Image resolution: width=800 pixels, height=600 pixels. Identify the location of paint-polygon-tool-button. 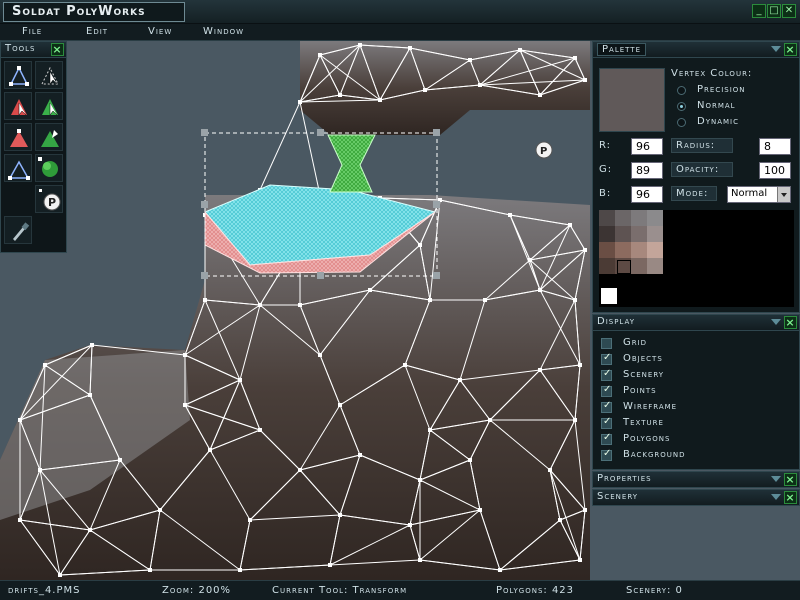
(49, 137).